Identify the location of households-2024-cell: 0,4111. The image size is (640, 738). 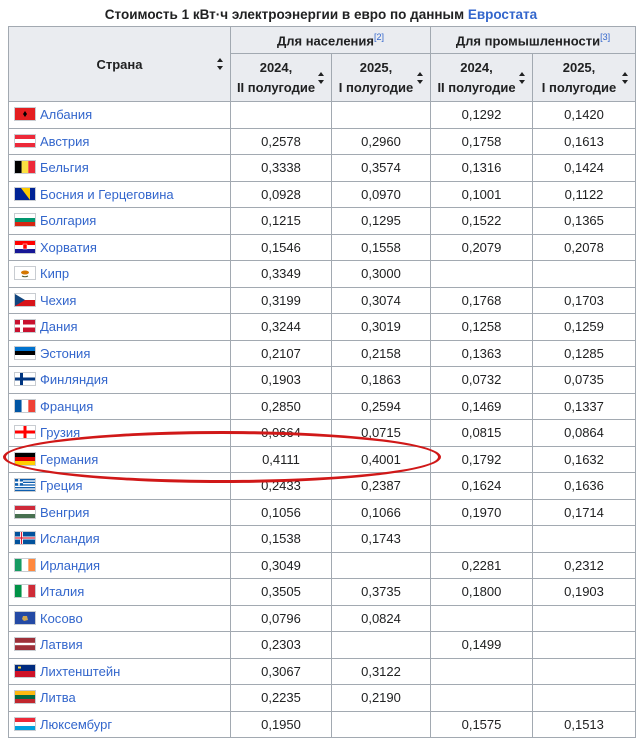
(281, 459).